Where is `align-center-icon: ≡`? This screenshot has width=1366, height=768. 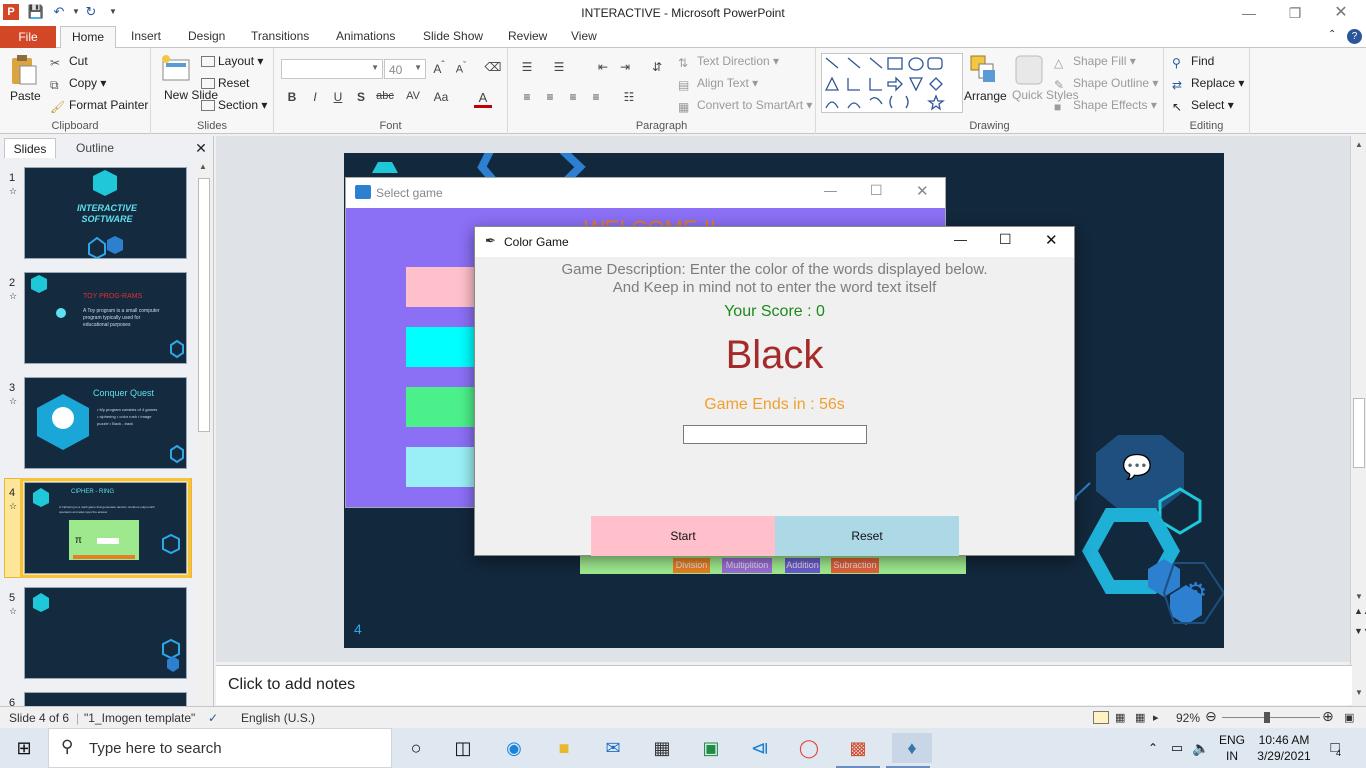 align-center-icon: ≡ is located at coordinates (550, 99).